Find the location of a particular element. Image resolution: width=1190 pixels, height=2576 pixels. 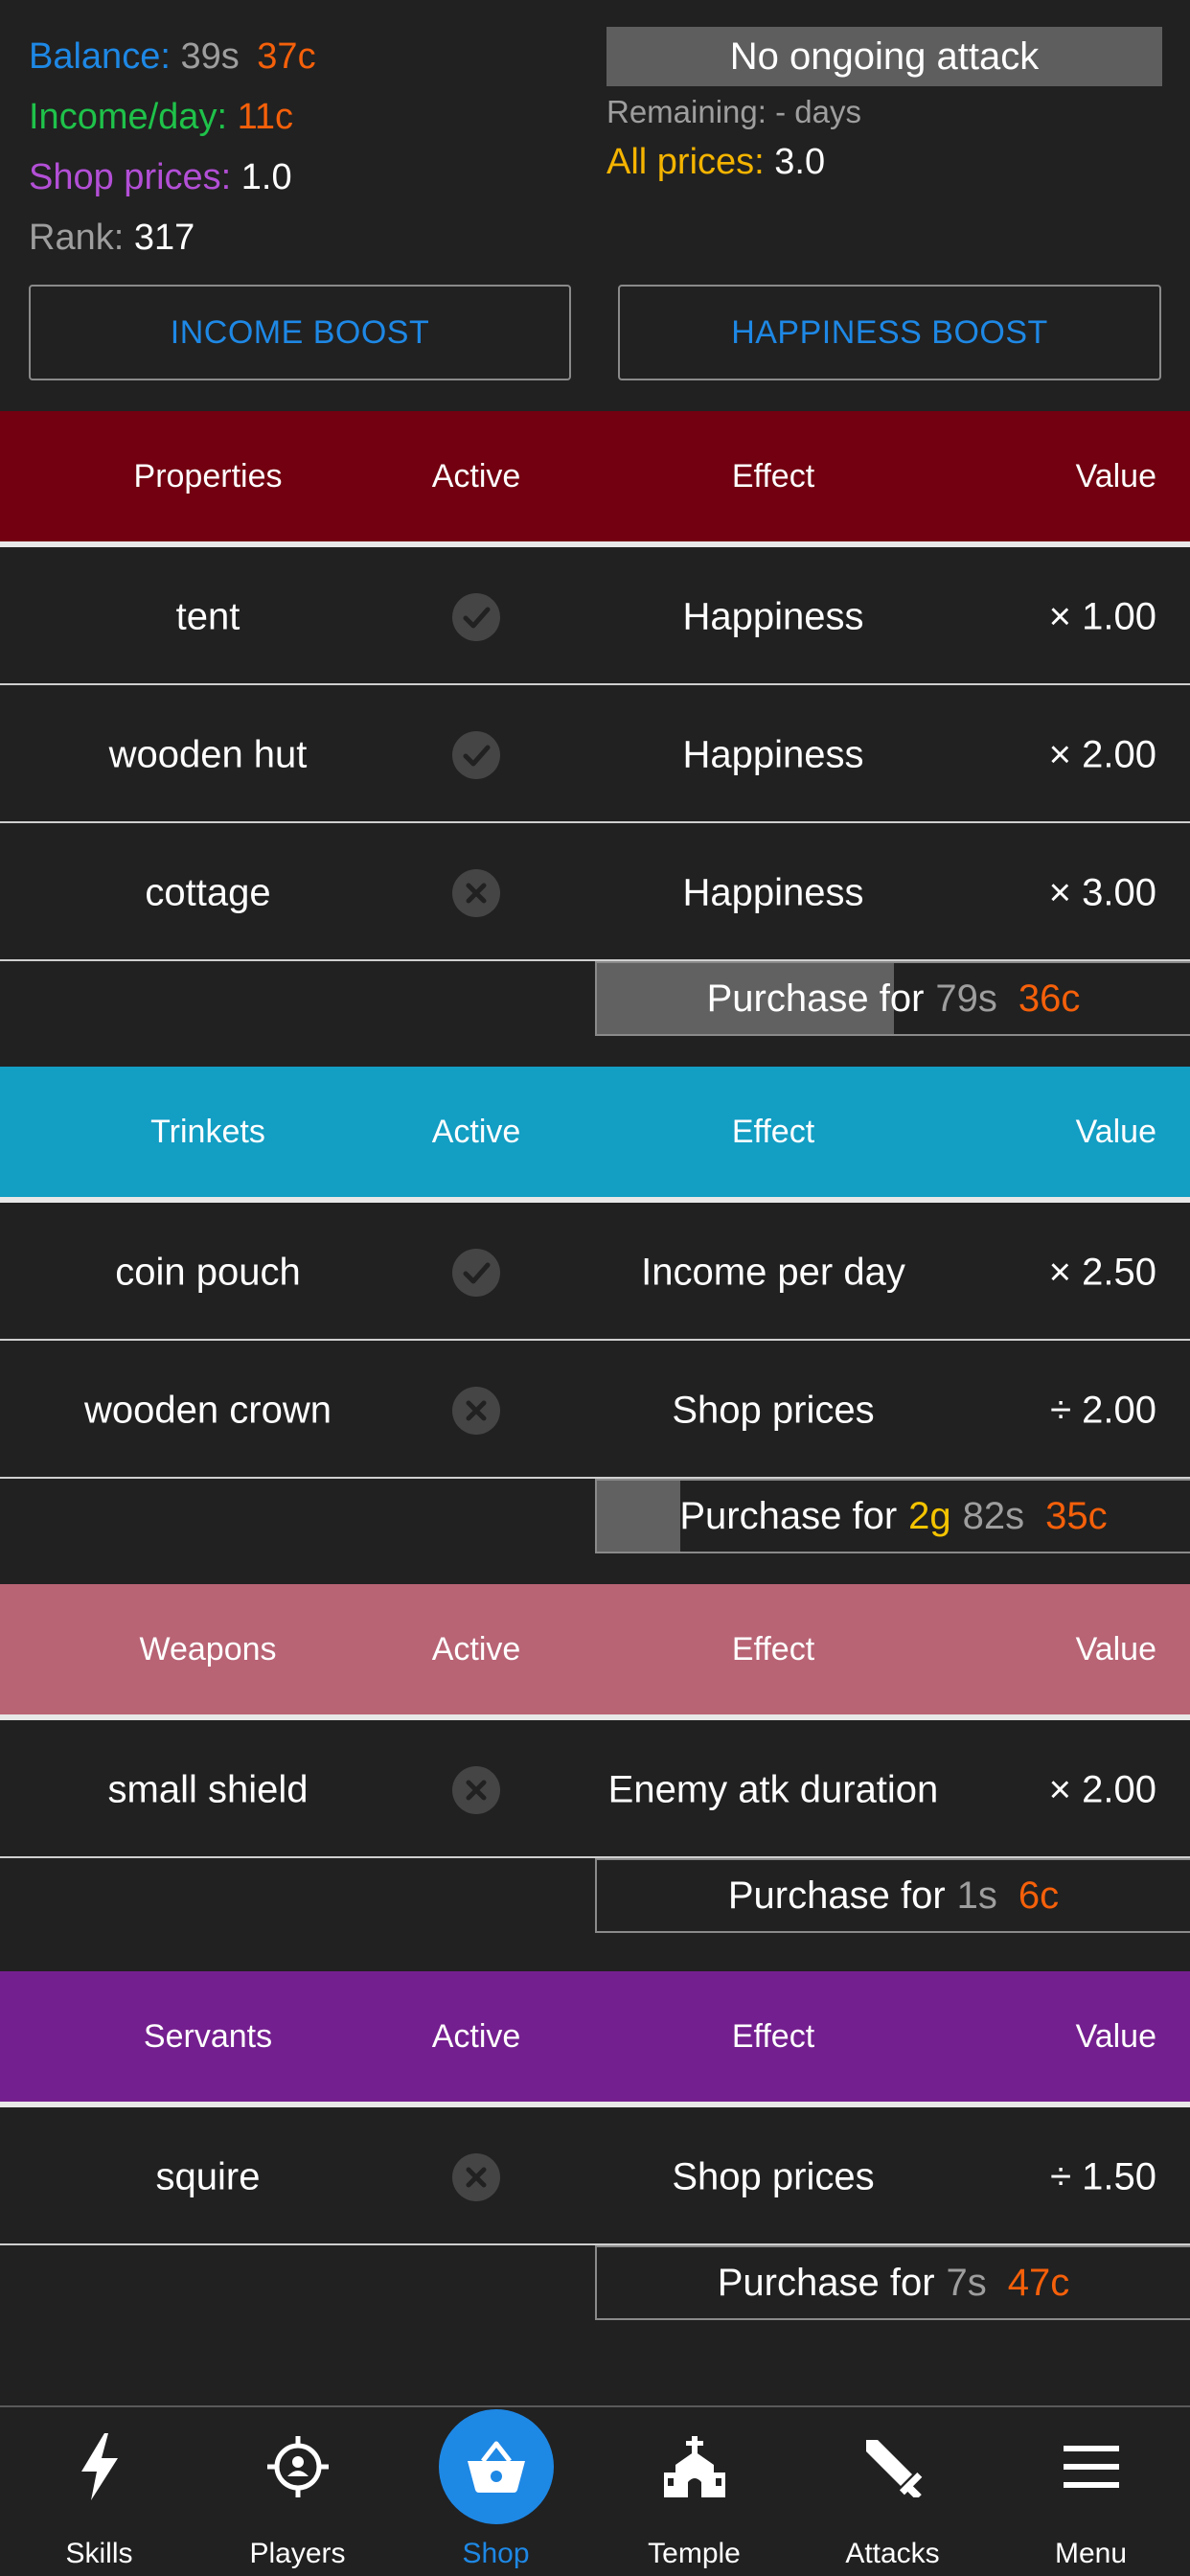

item-name: cottage is located at coordinates (208, 892).